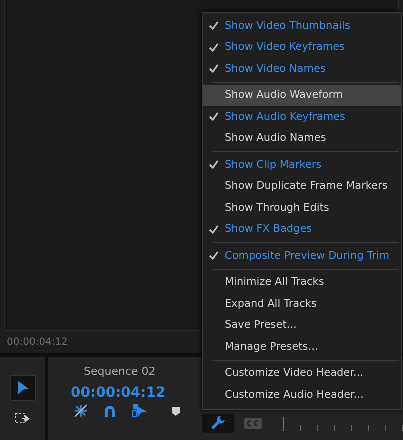 Image resolution: width=403 pixels, height=440 pixels. What do you see at coordinates (81, 411) in the screenshot?
I see `snap-icon` at bounding box center [81, 411].